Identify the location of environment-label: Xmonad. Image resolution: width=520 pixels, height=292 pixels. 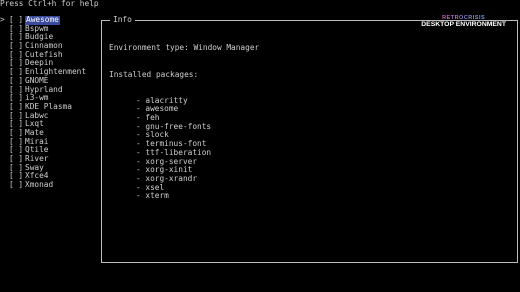
(39, 185).